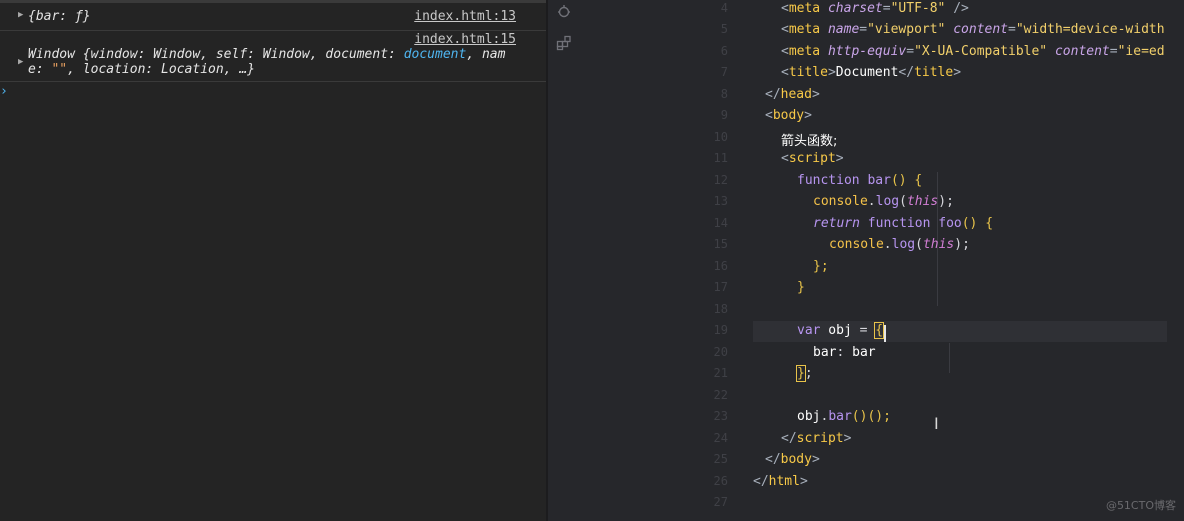 The image size is (1184, 521). I want to click on line-number: 6, so click(724, 51).